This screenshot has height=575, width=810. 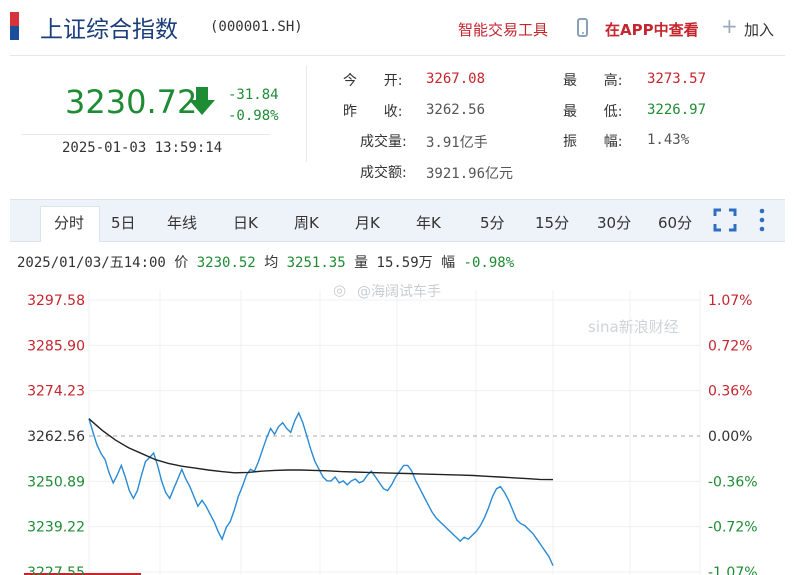 I want to click on info-price-label: 价, so click(x=181, y=263).